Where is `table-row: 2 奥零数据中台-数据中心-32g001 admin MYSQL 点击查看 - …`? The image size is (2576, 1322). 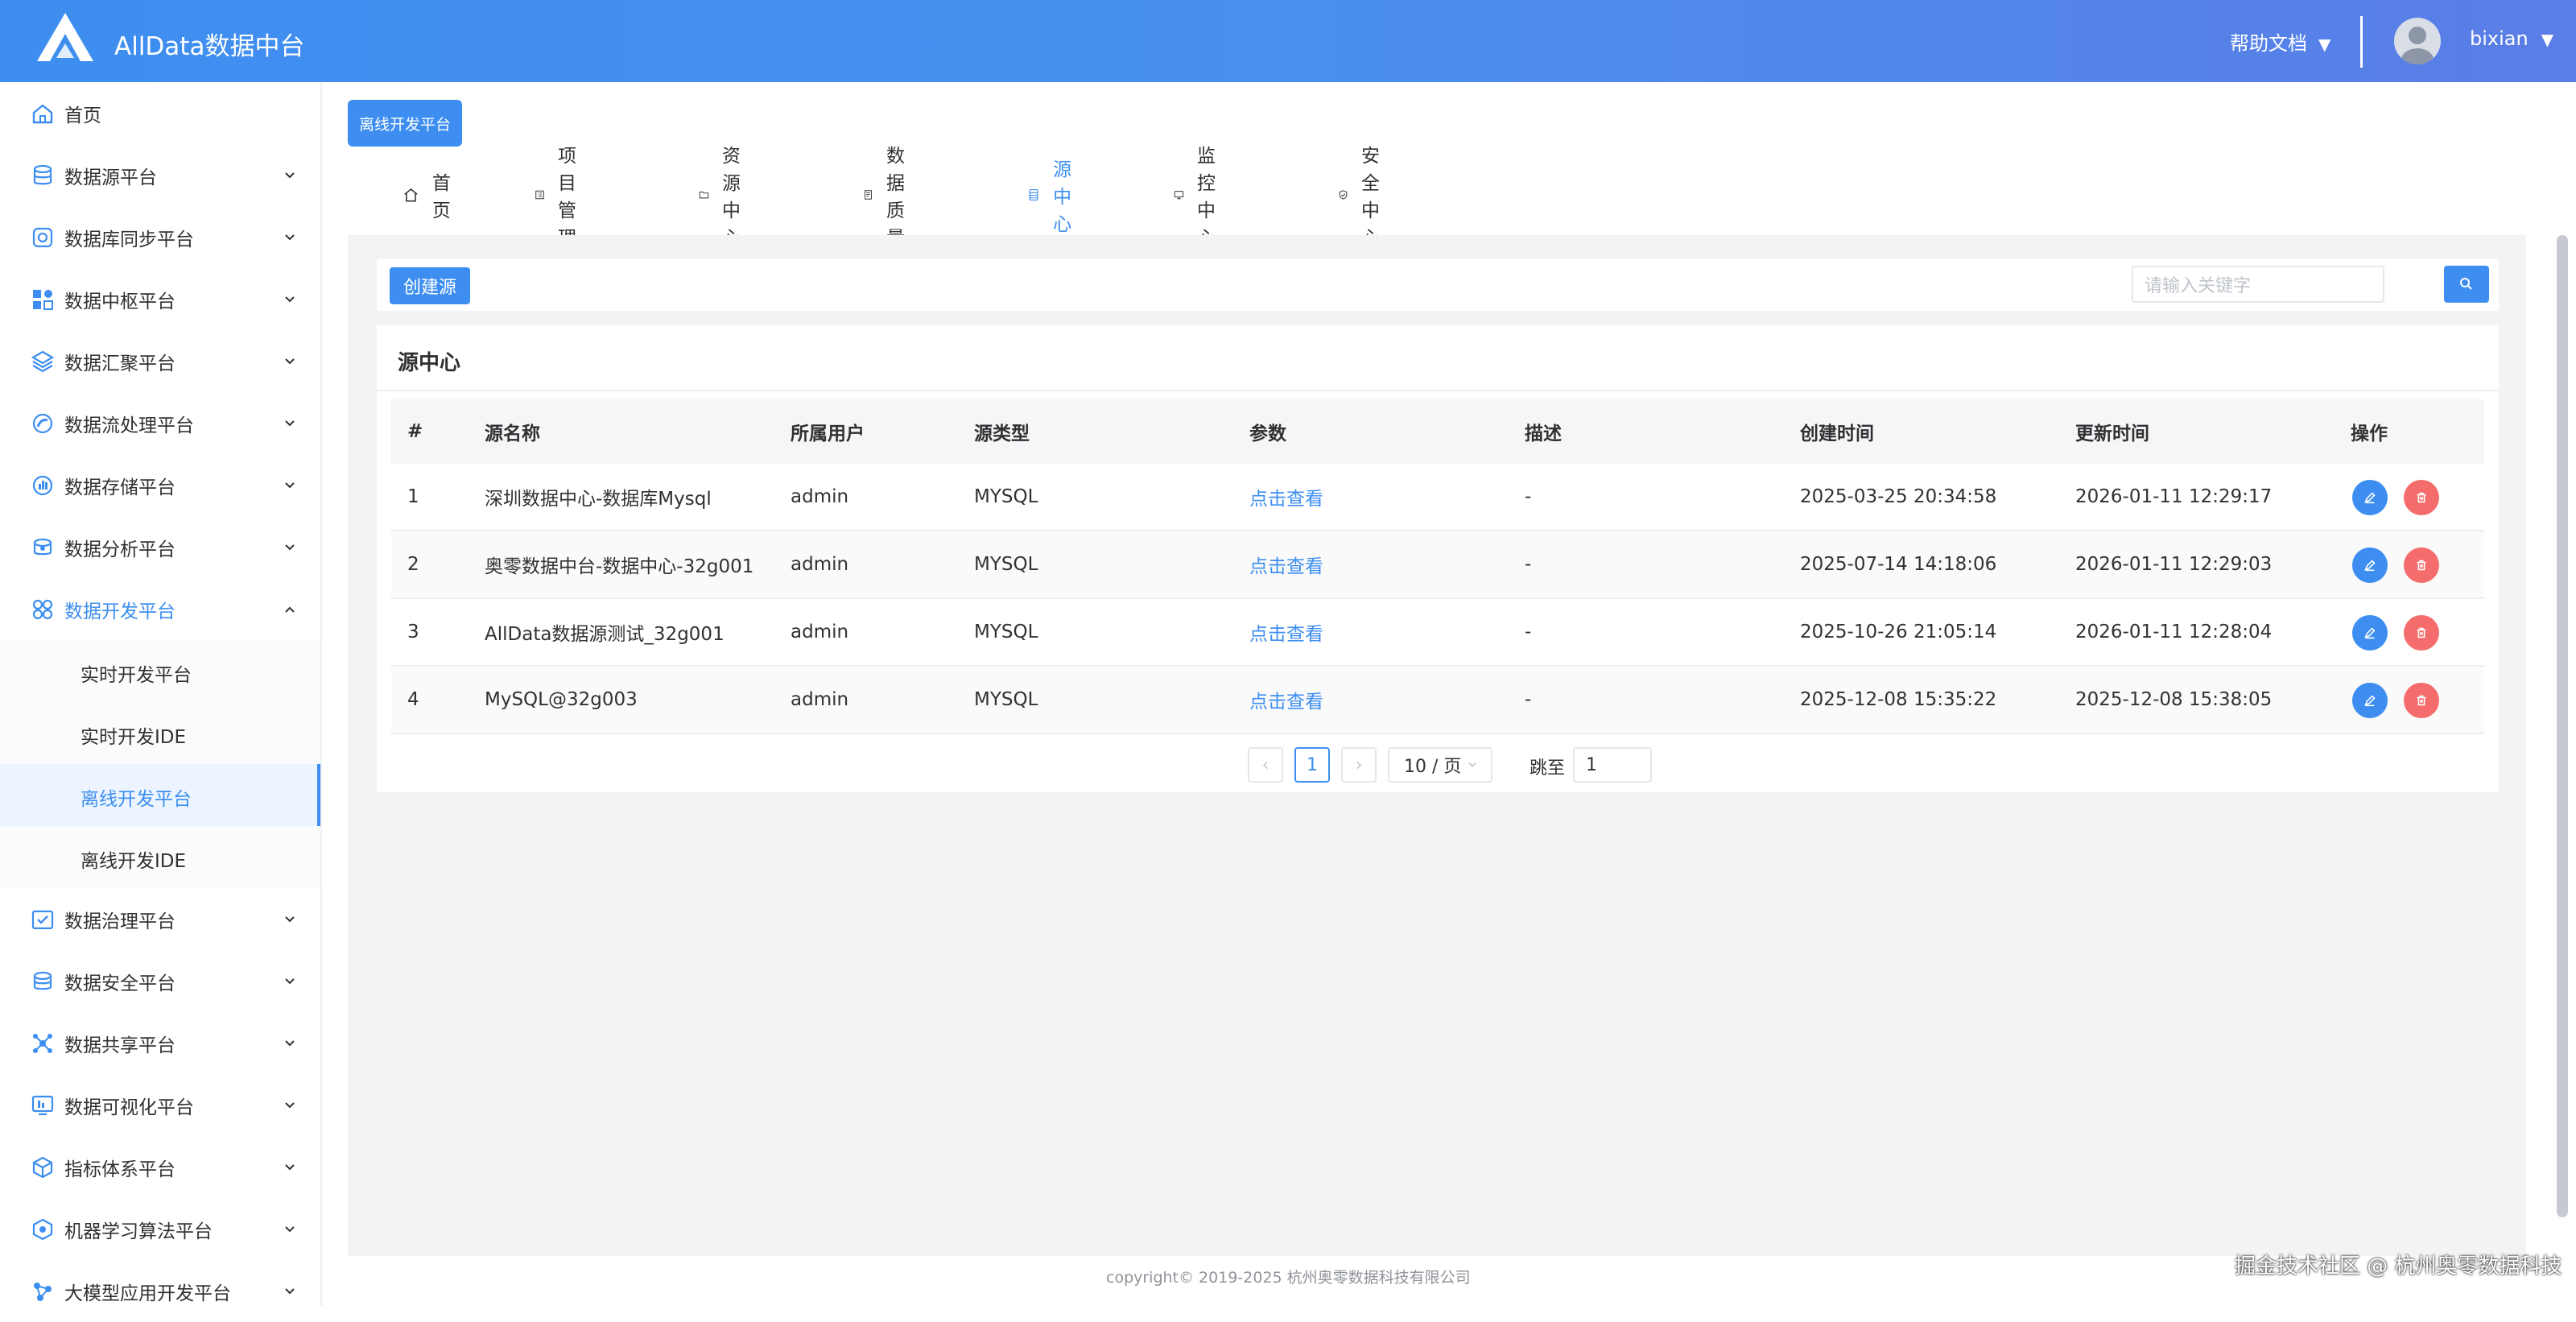
table-row: 2 奥零数据中台-数据中心-32g001 admin MYSQL 点击查看 - … is located at coordinates (1437, 565).